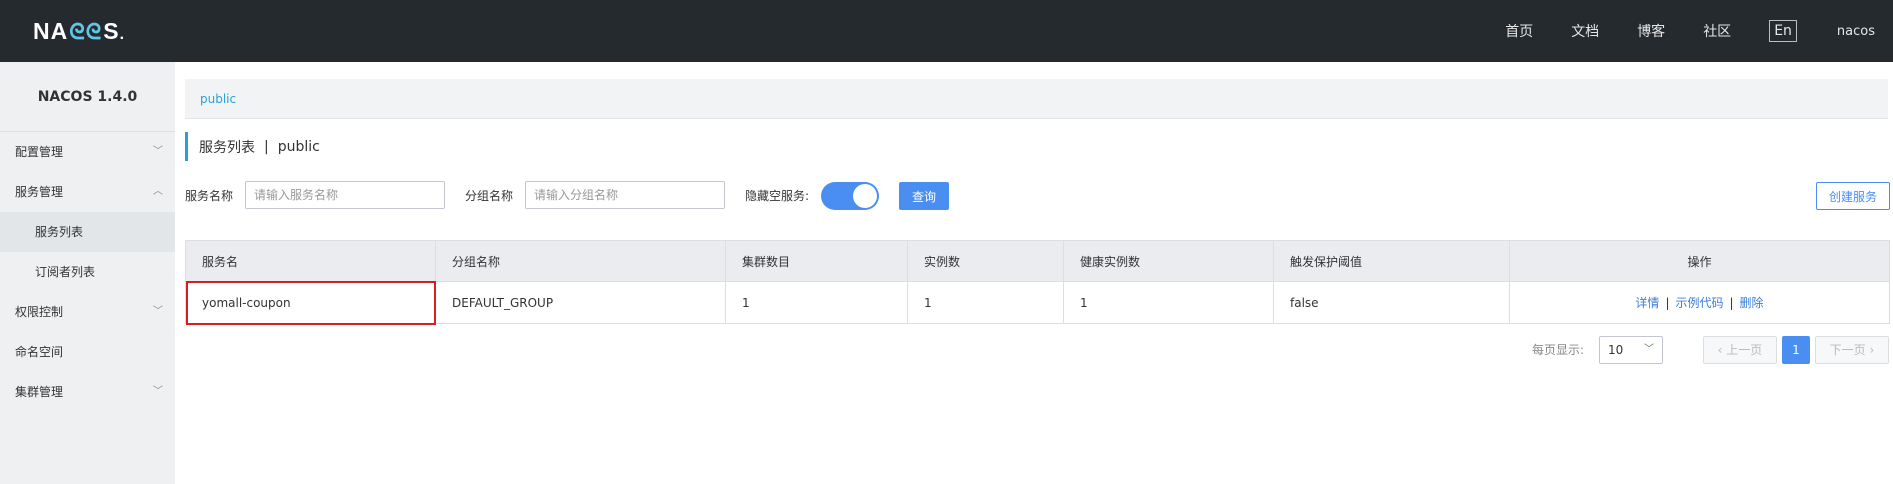  What do you see at coordinates (816, 302) in the screenshot?
I see `clusters-cell: 1` at bounding box center [816, 302].